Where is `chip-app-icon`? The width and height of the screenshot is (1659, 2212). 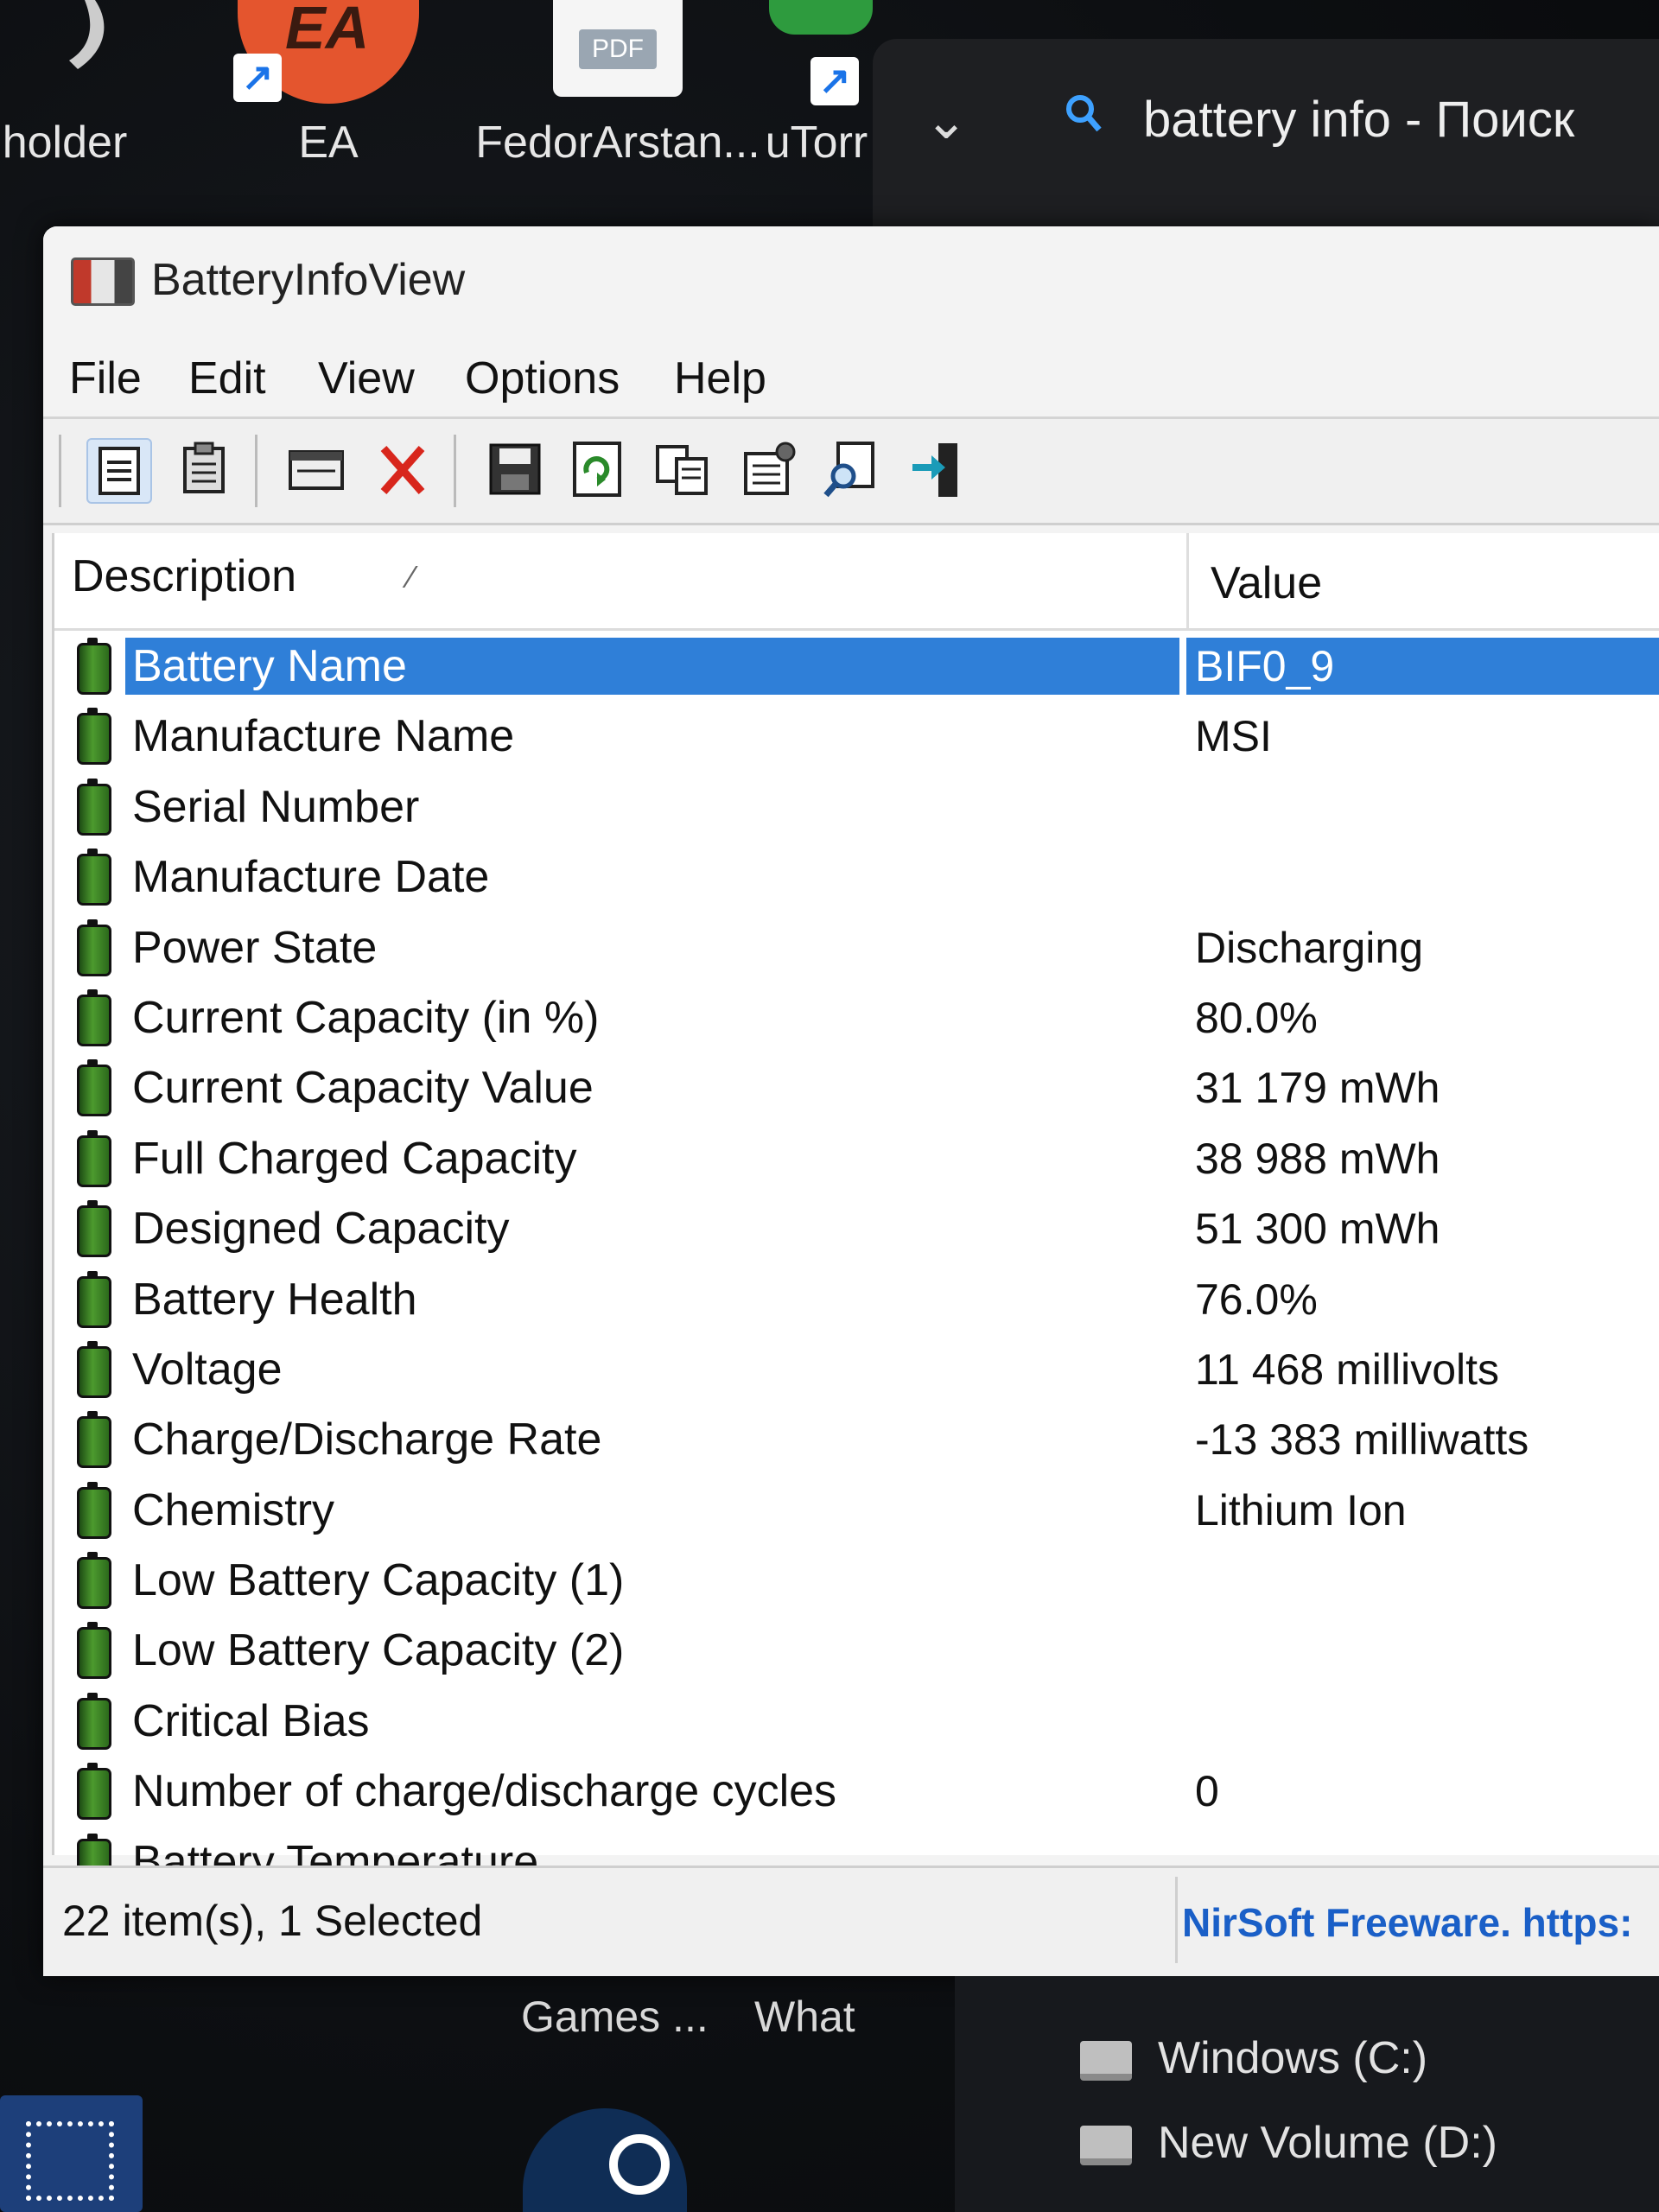 chip-app-icon is located at coordinates (71, 2153).